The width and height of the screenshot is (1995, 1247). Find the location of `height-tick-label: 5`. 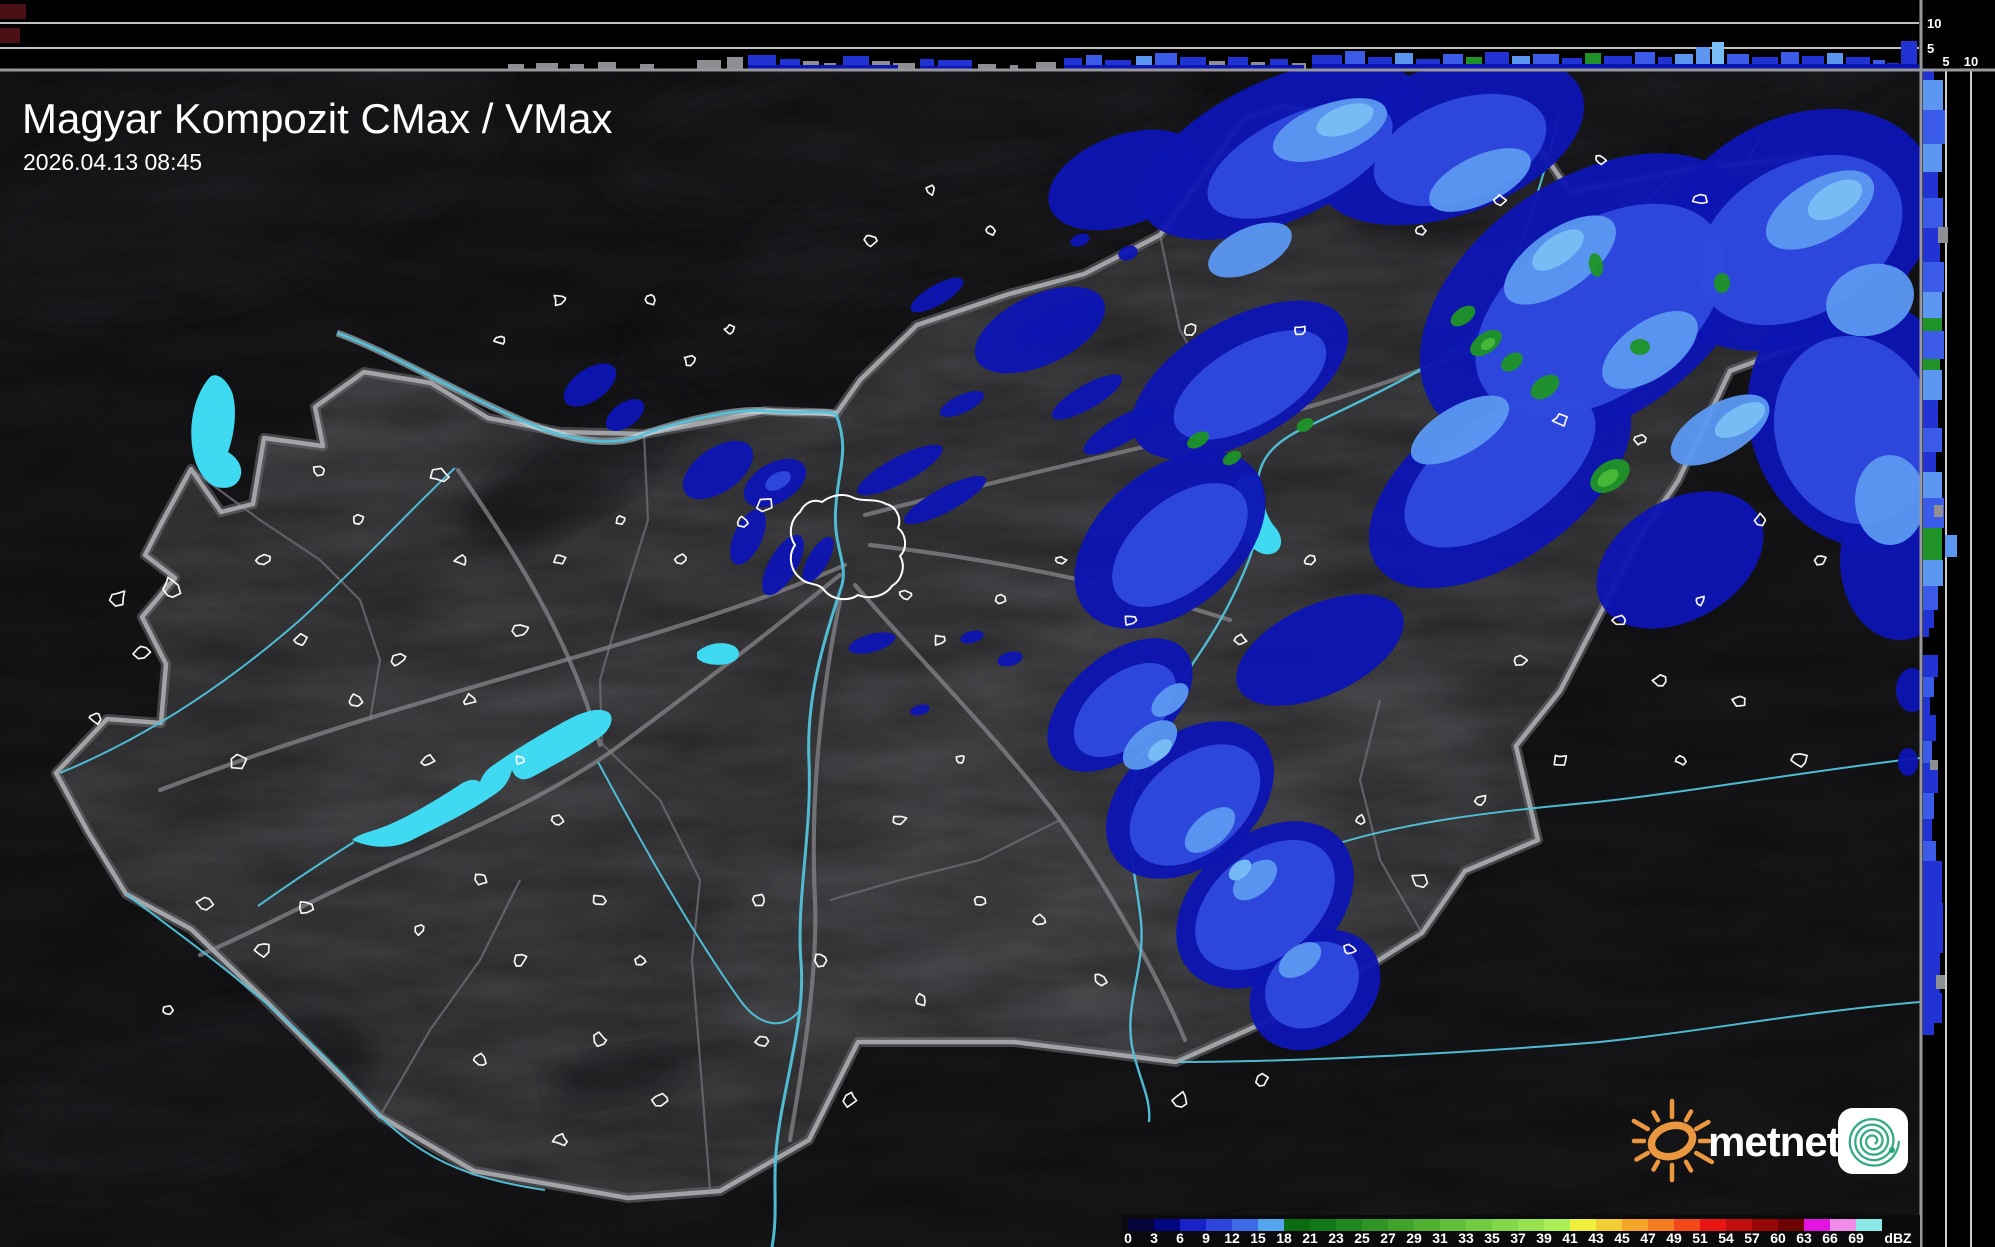

height-tick-label: 5 is located at coordinates (1930, 48).